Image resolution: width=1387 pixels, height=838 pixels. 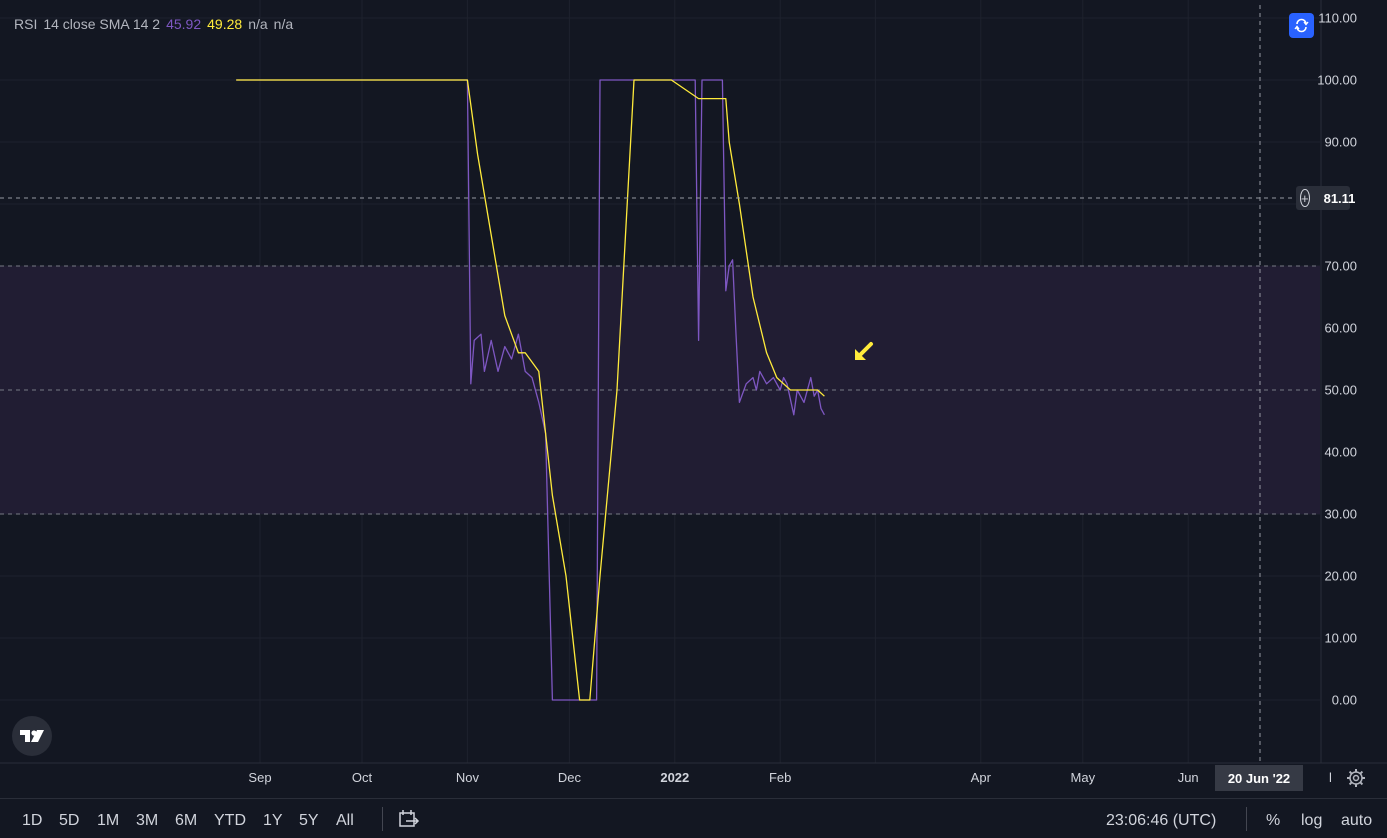 What do you see at coordinates (230, 821) in the screenshot?
I see `period-button-ytd: YTD` at bounding box center [230, 821].